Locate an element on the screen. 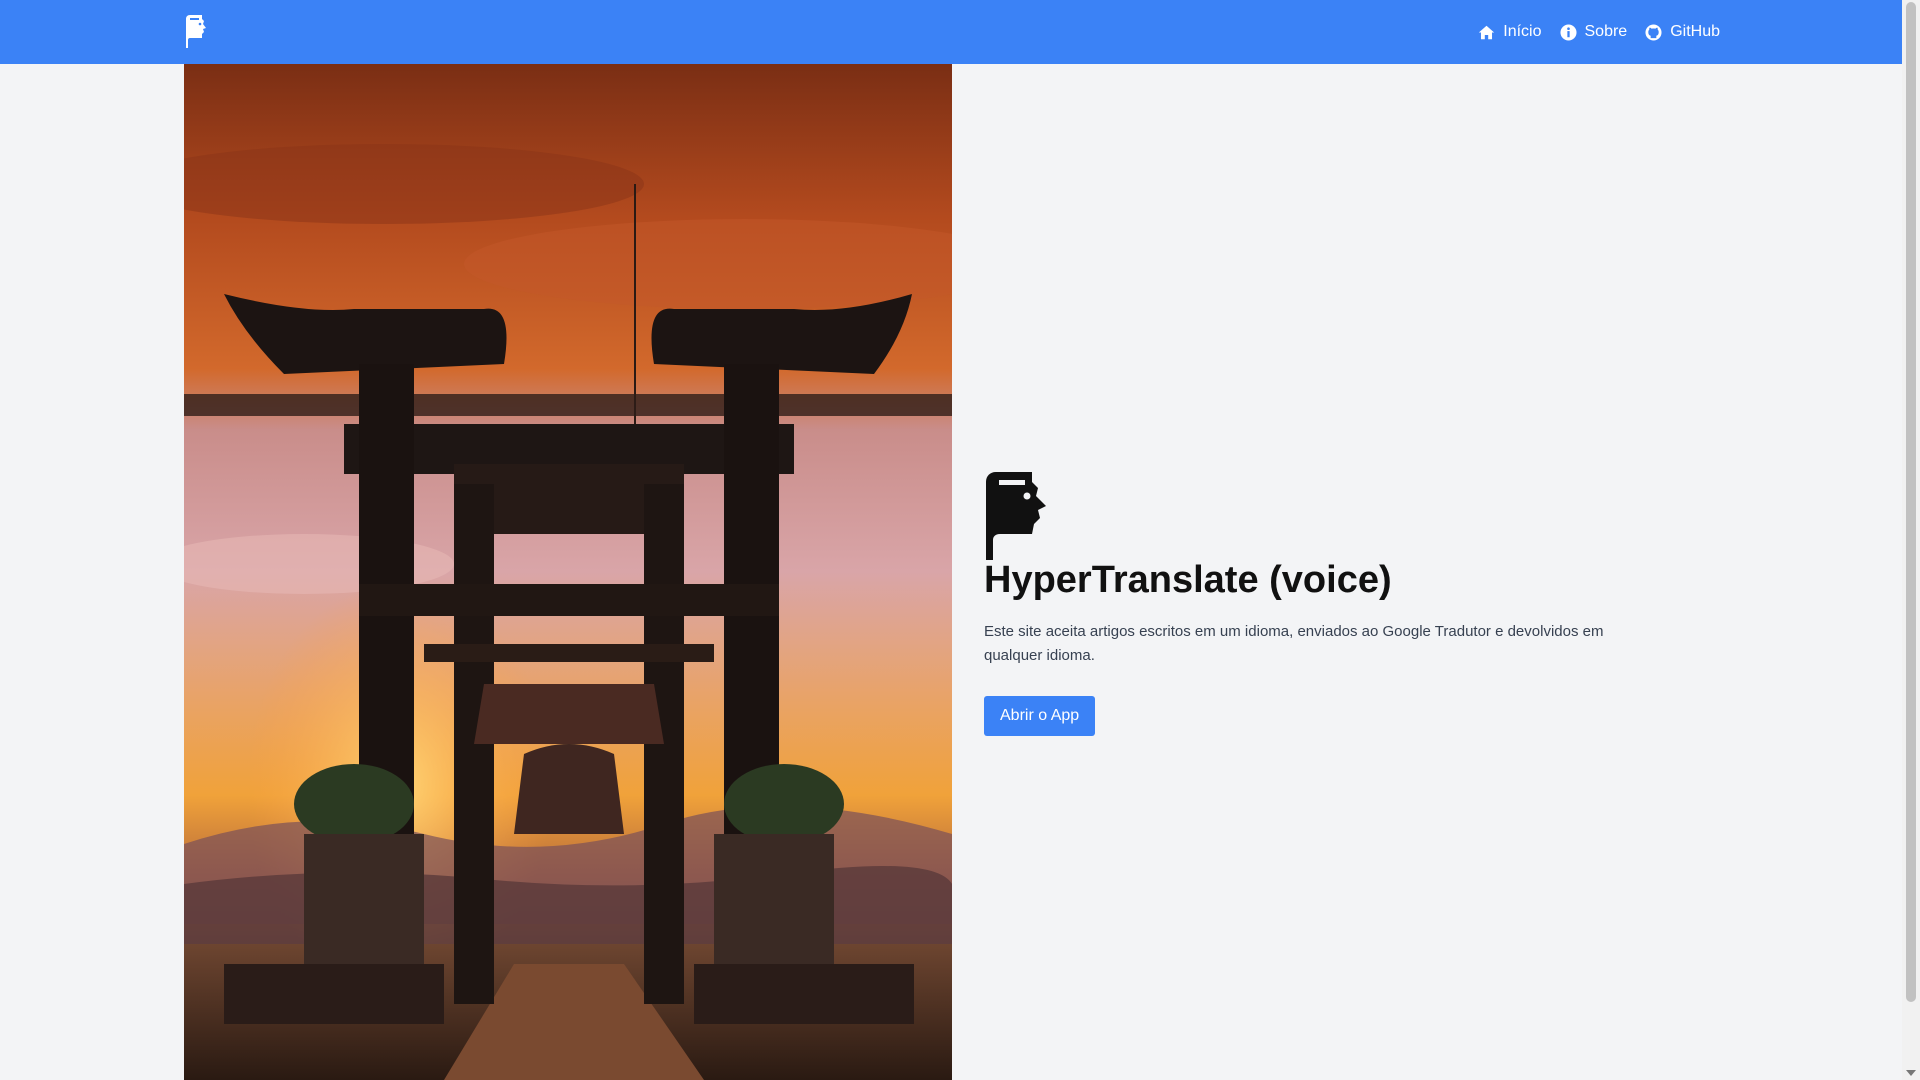  nav-links: Início Sobre GitHub is located at coordinates (1599, 32).